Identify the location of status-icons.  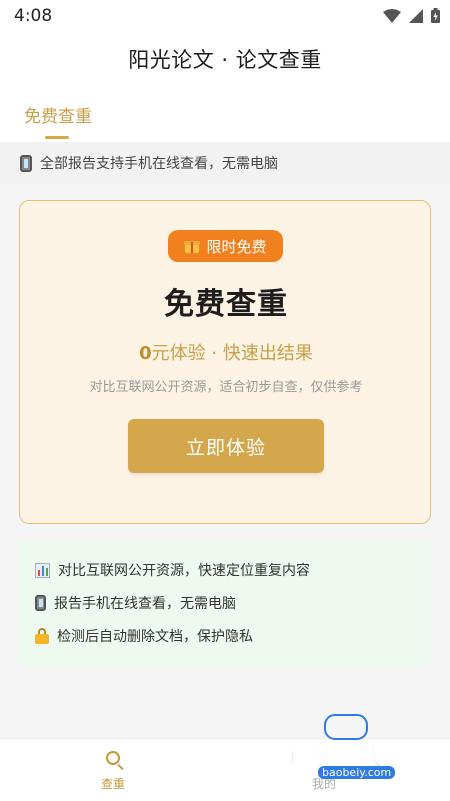
(411, 15).